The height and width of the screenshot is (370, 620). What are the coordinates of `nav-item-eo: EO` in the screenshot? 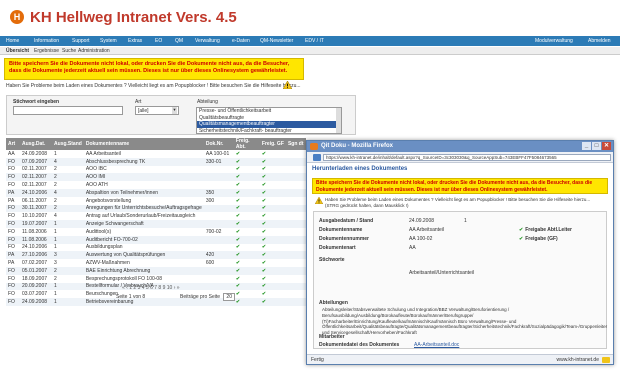 It's located at (158, 41).